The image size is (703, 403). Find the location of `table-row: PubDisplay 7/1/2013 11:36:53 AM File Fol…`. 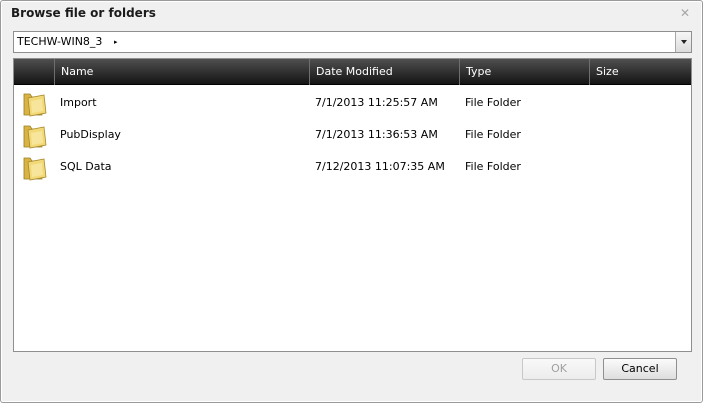

table-row: PubDisplay 7/1/2013 11:36:53 AM File Fol… is located at coordinates (352, 135).